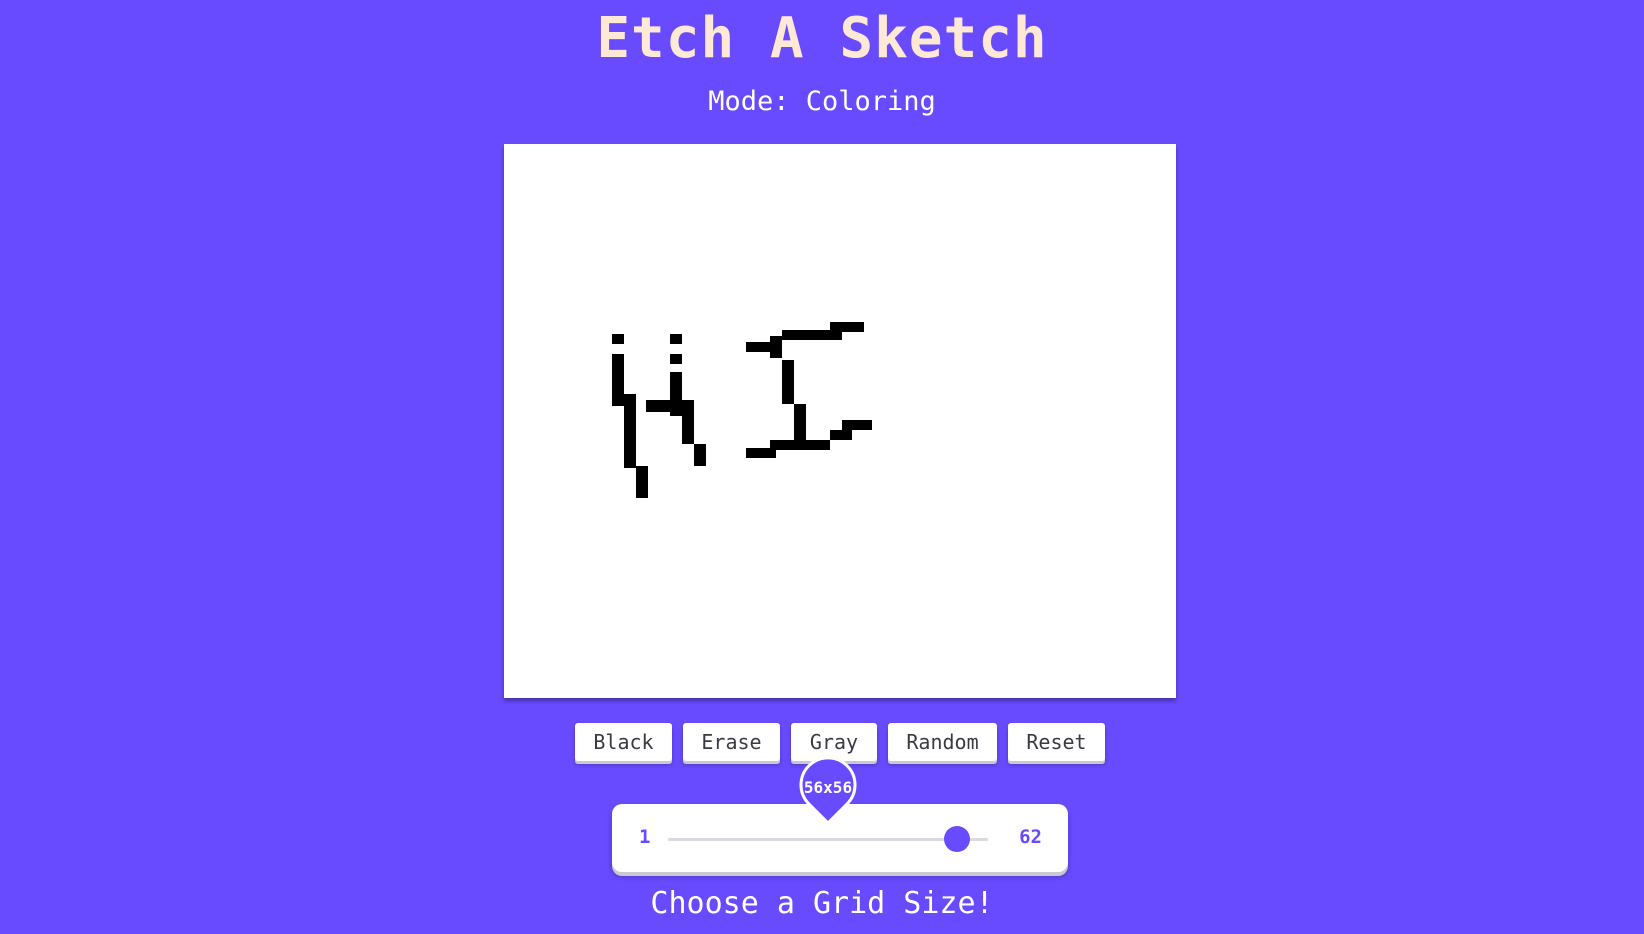 The width and height of the screenshot is (1644, 934). I want to click on grid-size-caption: Choose a Grid Size!, so click(822, 903).